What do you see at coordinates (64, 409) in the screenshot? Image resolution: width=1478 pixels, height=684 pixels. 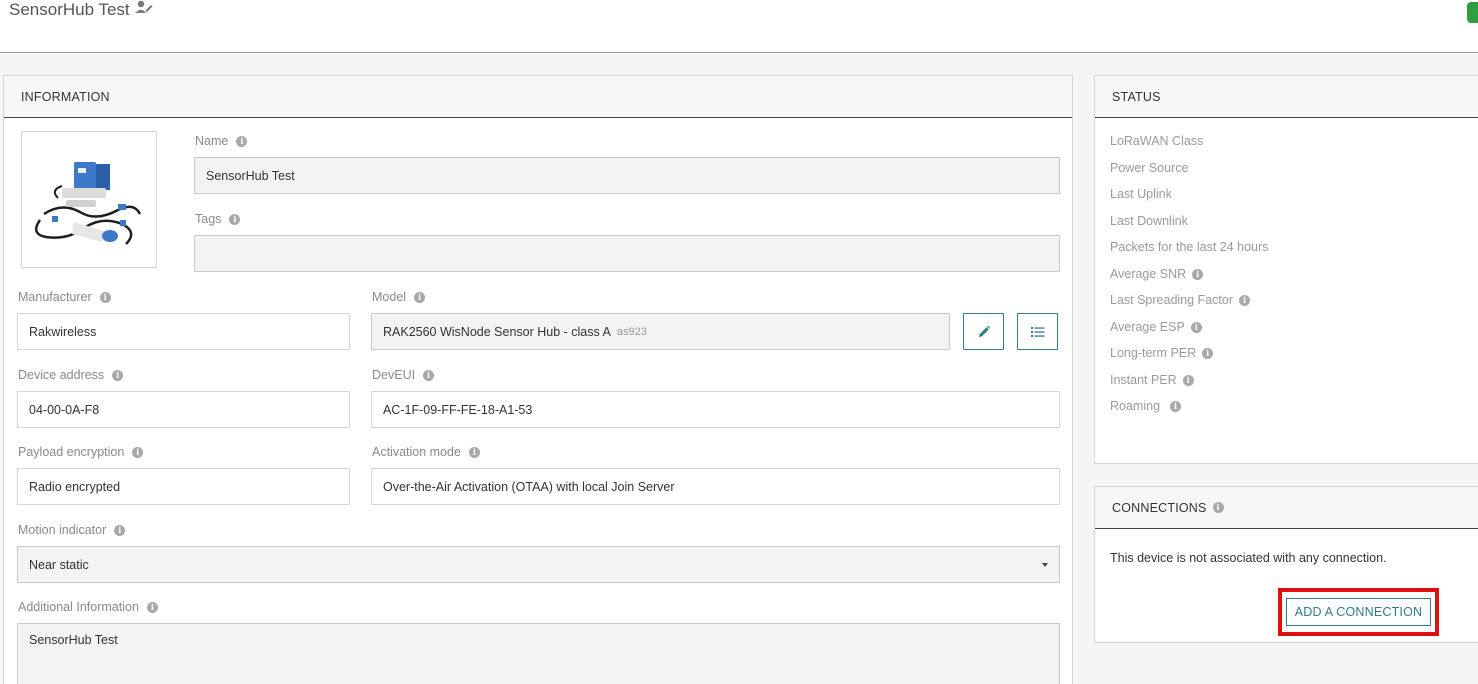 I see `device-address-value: 04-00-0A-F8` at bounding box center [64, 409].